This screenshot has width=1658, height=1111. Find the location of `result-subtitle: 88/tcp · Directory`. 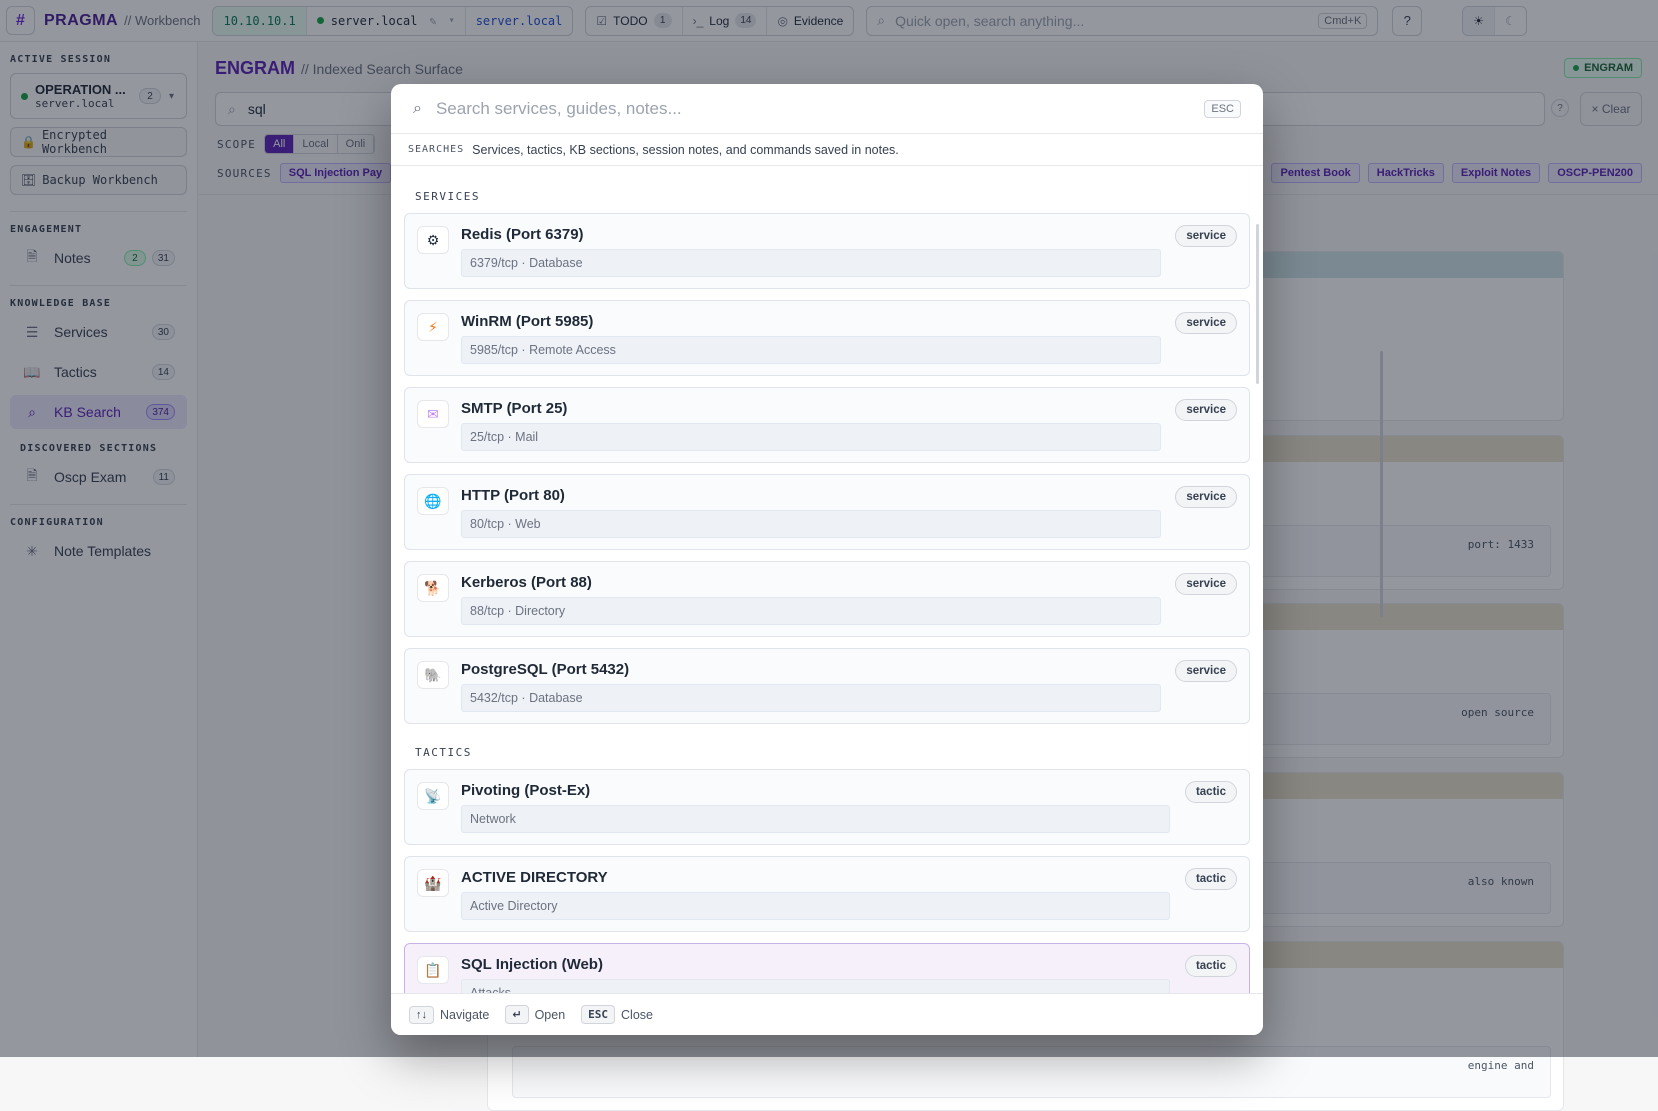

result-subtitle: 88/tcp · Directory is located at coordinates (811, 611).